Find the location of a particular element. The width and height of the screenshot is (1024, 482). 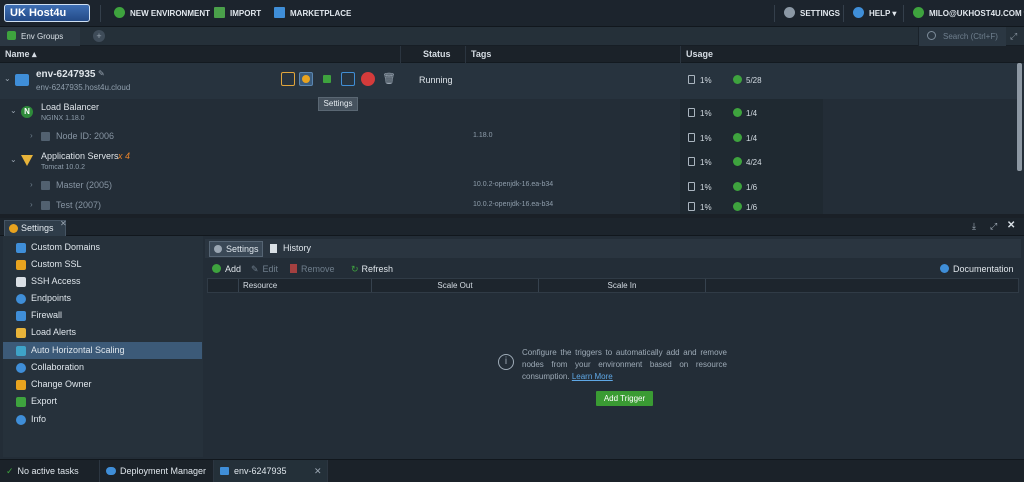

learn-more-link: Learn More is located at coordinates (592, 376).